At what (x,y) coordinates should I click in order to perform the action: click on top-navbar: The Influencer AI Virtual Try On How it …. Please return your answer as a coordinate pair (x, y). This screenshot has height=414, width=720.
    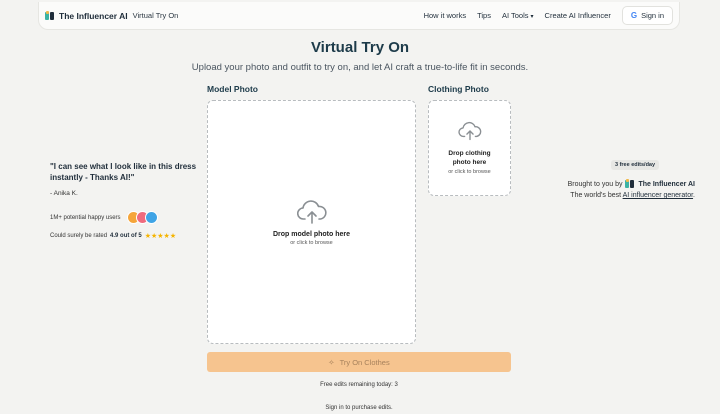
    Looking at the image, I should click on (359, 16).